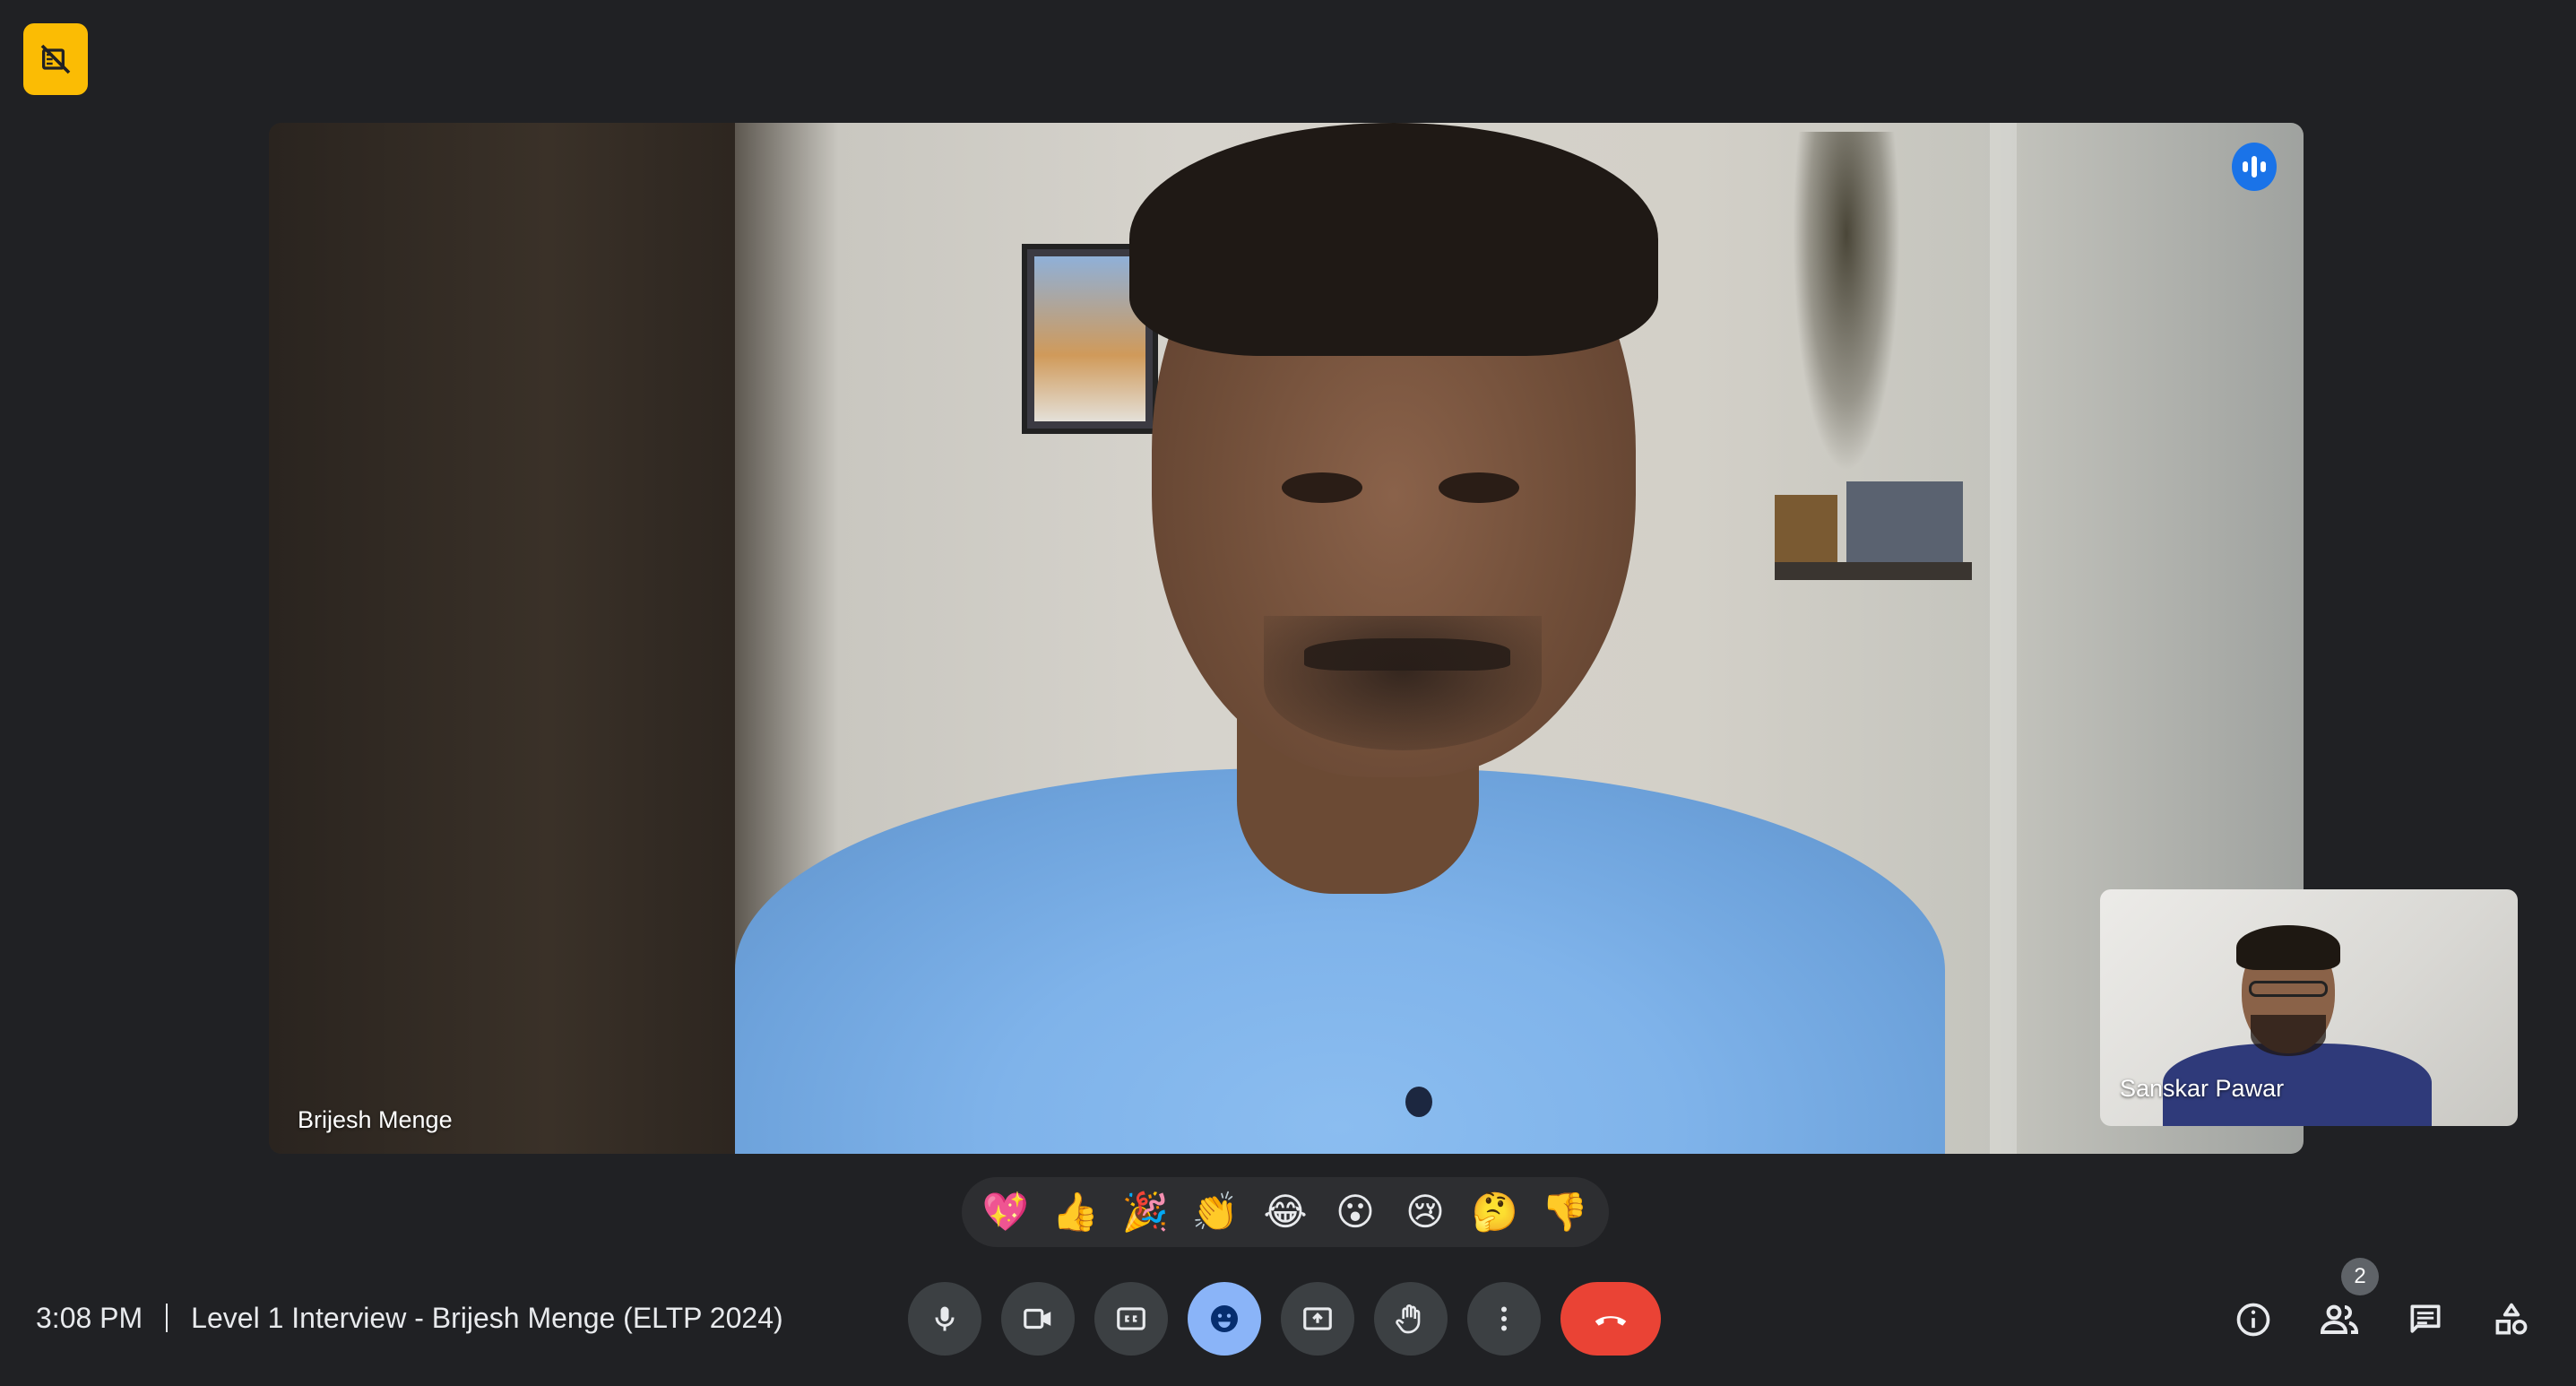 The width and height of the screenshot is (2576, 1386). I want to click on activities-icon, so click(2511, 1319).